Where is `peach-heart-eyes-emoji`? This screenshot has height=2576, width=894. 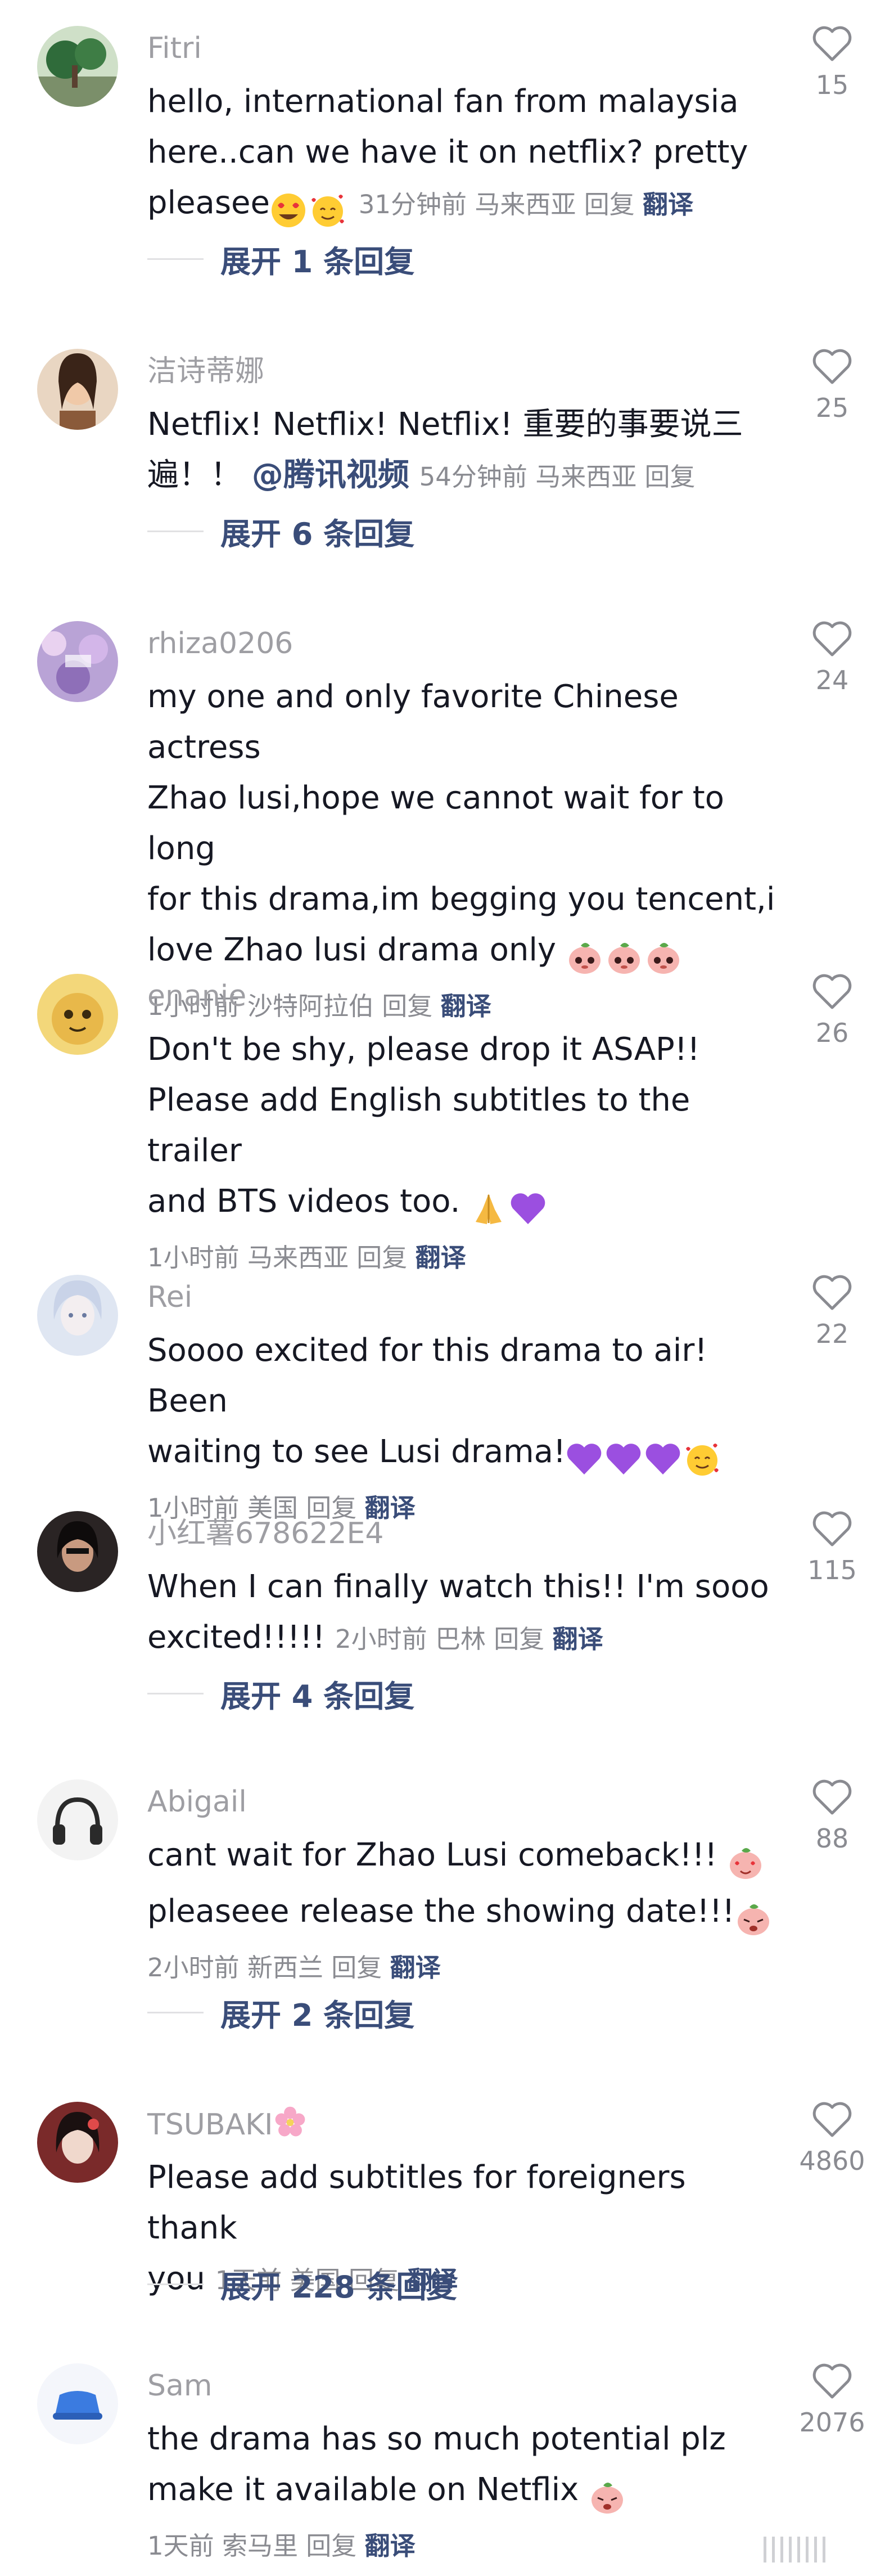 peach-heart-eyes-emoji is located at coordinates (745, 1862).